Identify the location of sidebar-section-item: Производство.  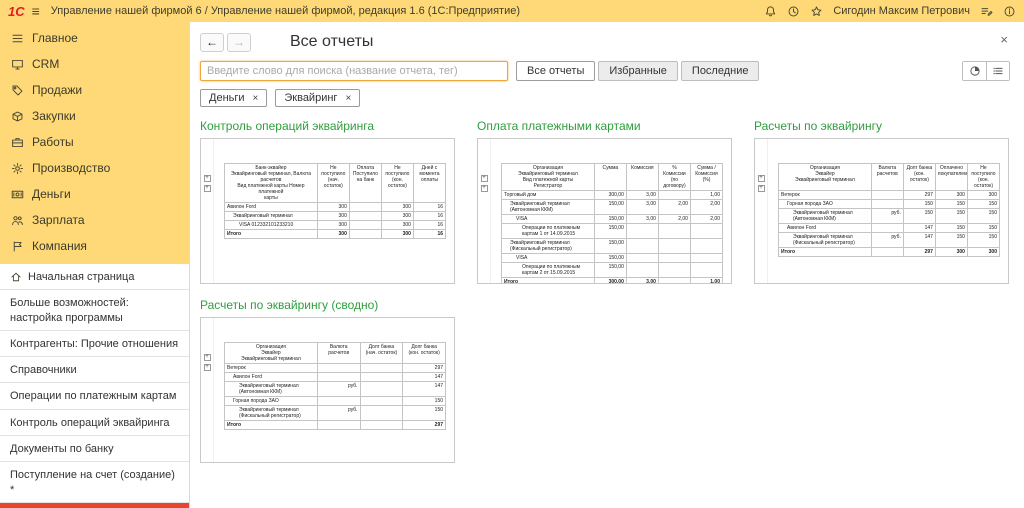
(94, 168).